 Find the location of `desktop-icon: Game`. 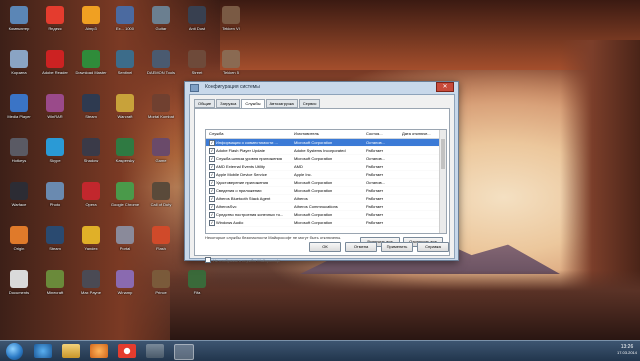

desktop-icon: Game is located at coordinates (161, 153).